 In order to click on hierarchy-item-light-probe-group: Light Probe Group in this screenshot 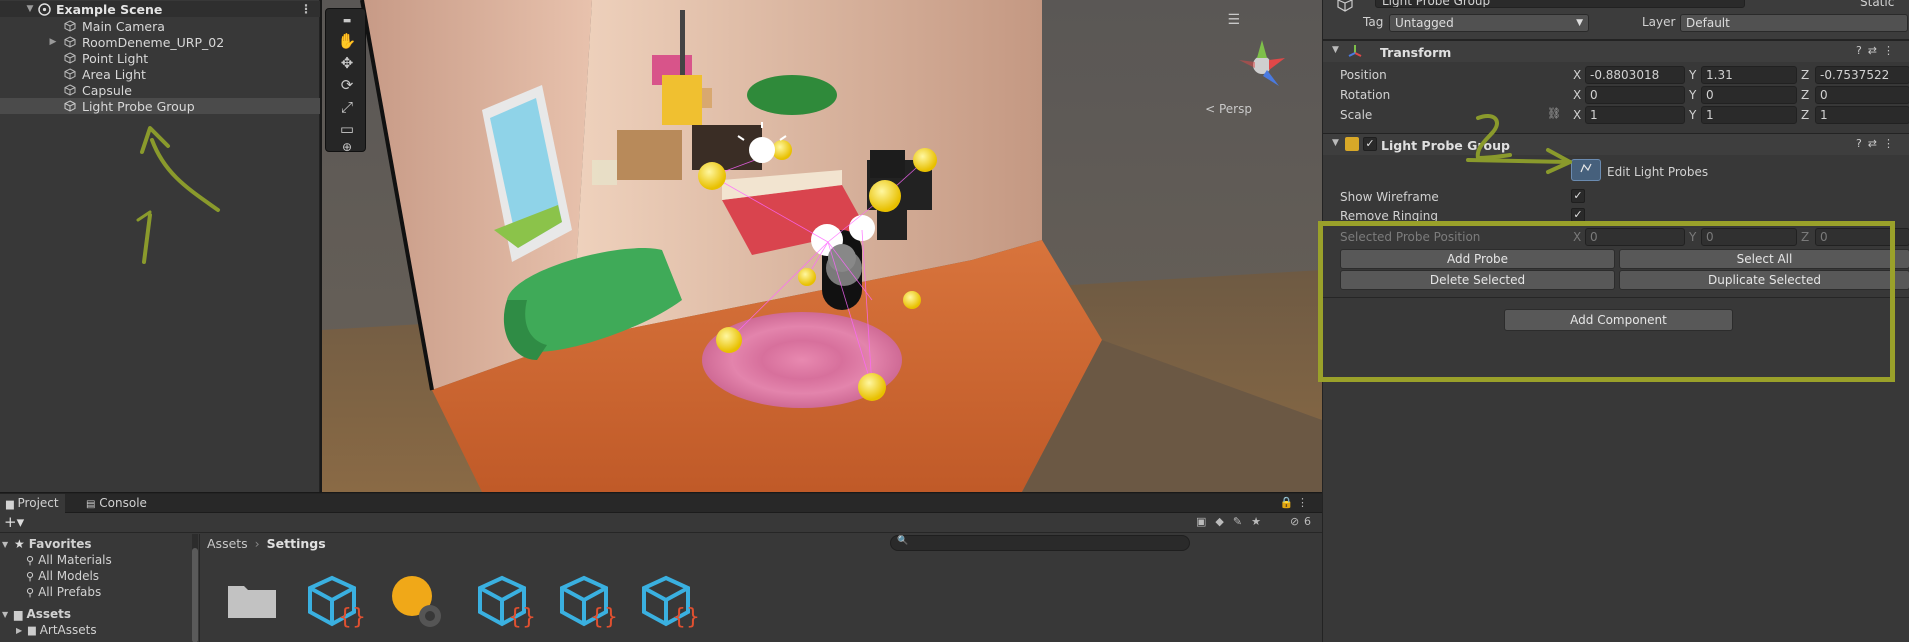, I will do `click(160, 106)`.